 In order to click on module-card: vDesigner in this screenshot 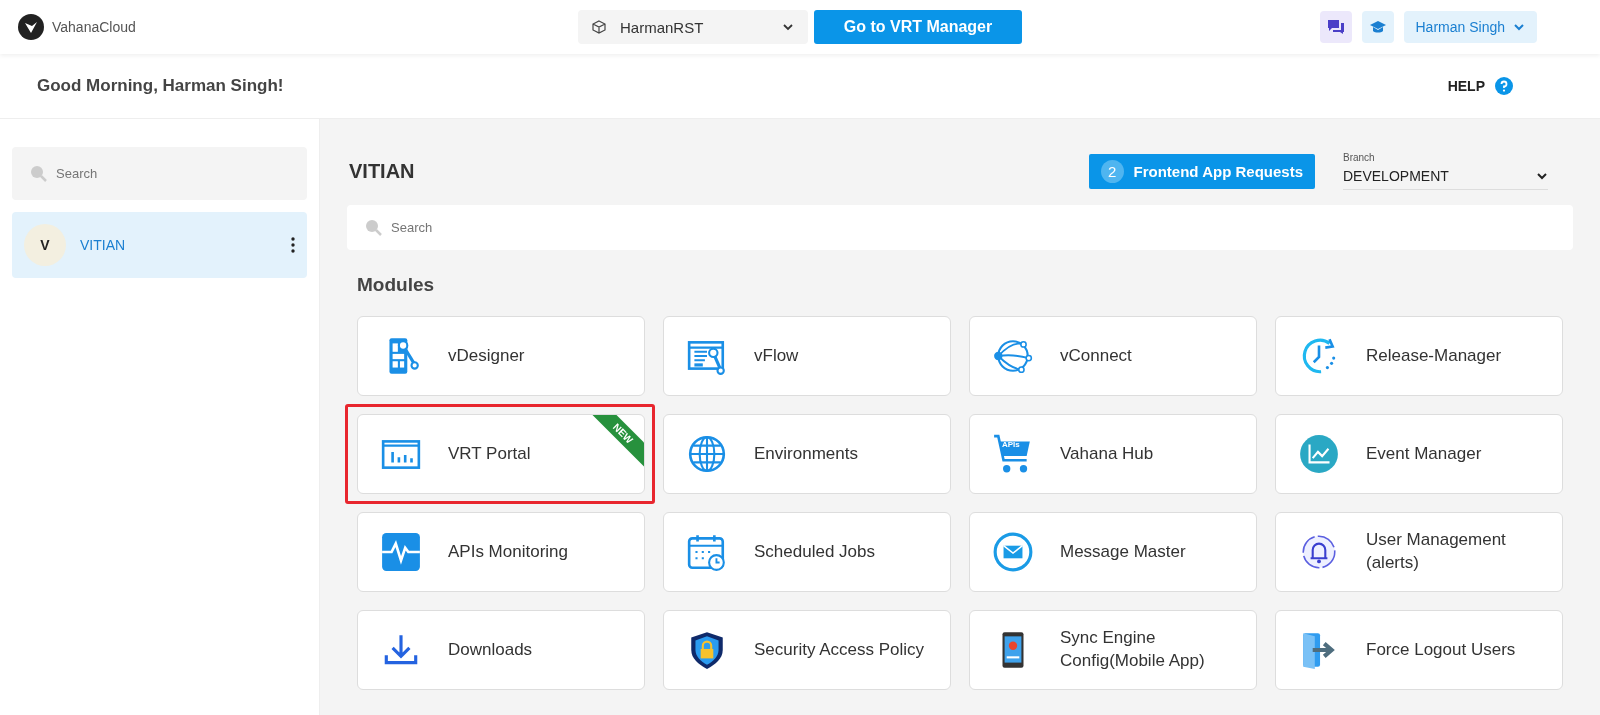, I will do `click(501, 356)`.